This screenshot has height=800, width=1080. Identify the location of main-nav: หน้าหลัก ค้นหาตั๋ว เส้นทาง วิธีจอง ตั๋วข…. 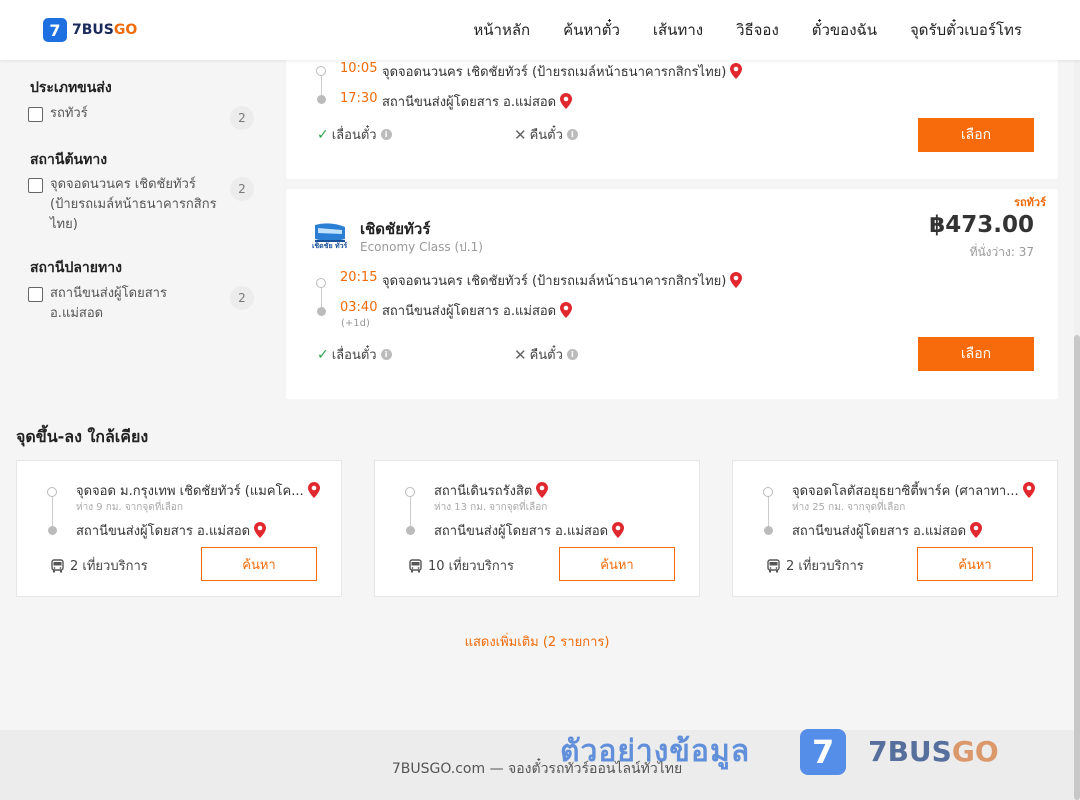
(731, 30).